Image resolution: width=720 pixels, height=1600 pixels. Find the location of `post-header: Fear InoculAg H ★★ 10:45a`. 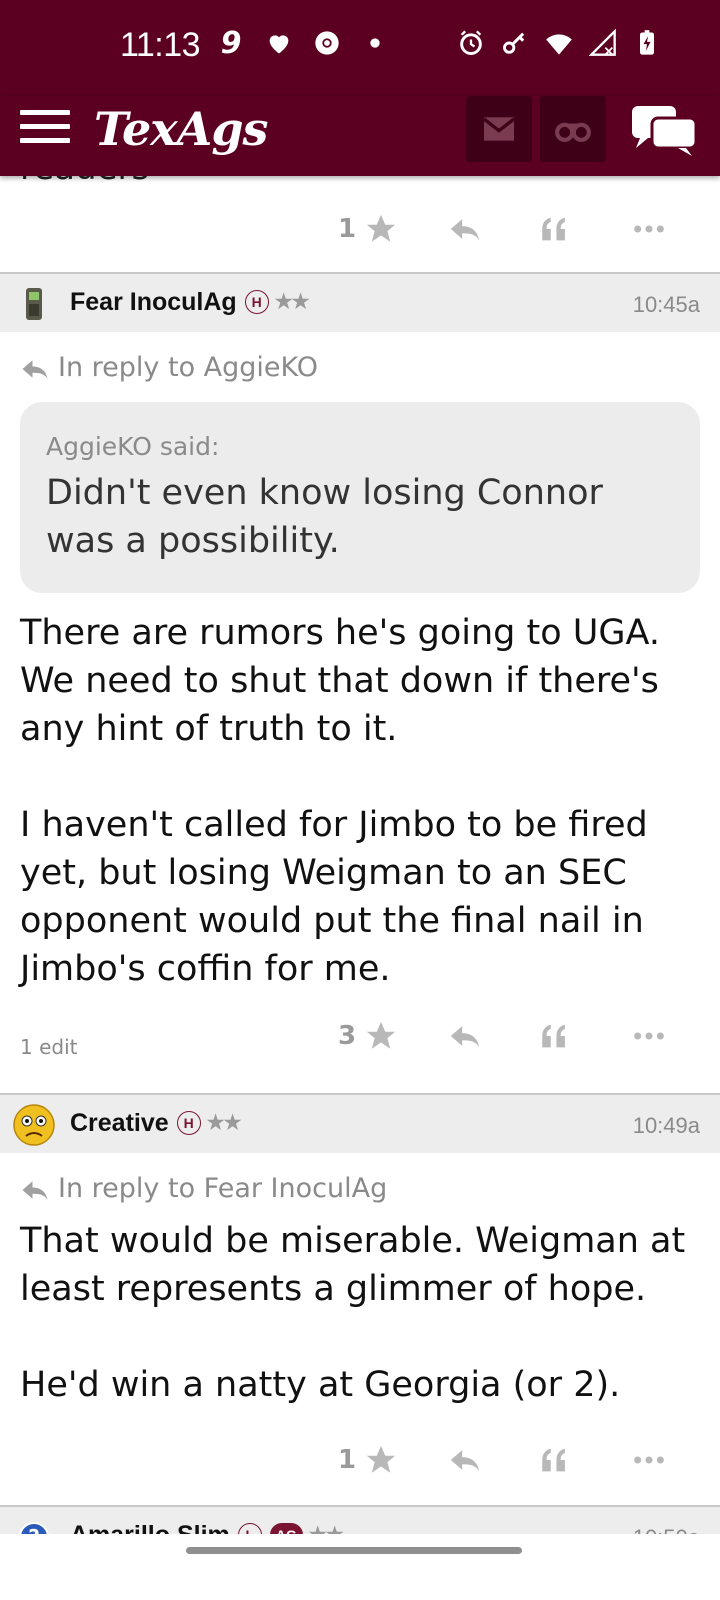

post-header: Fear InoculAg H ★★ 10:45a is located at coordinates (360, 302).